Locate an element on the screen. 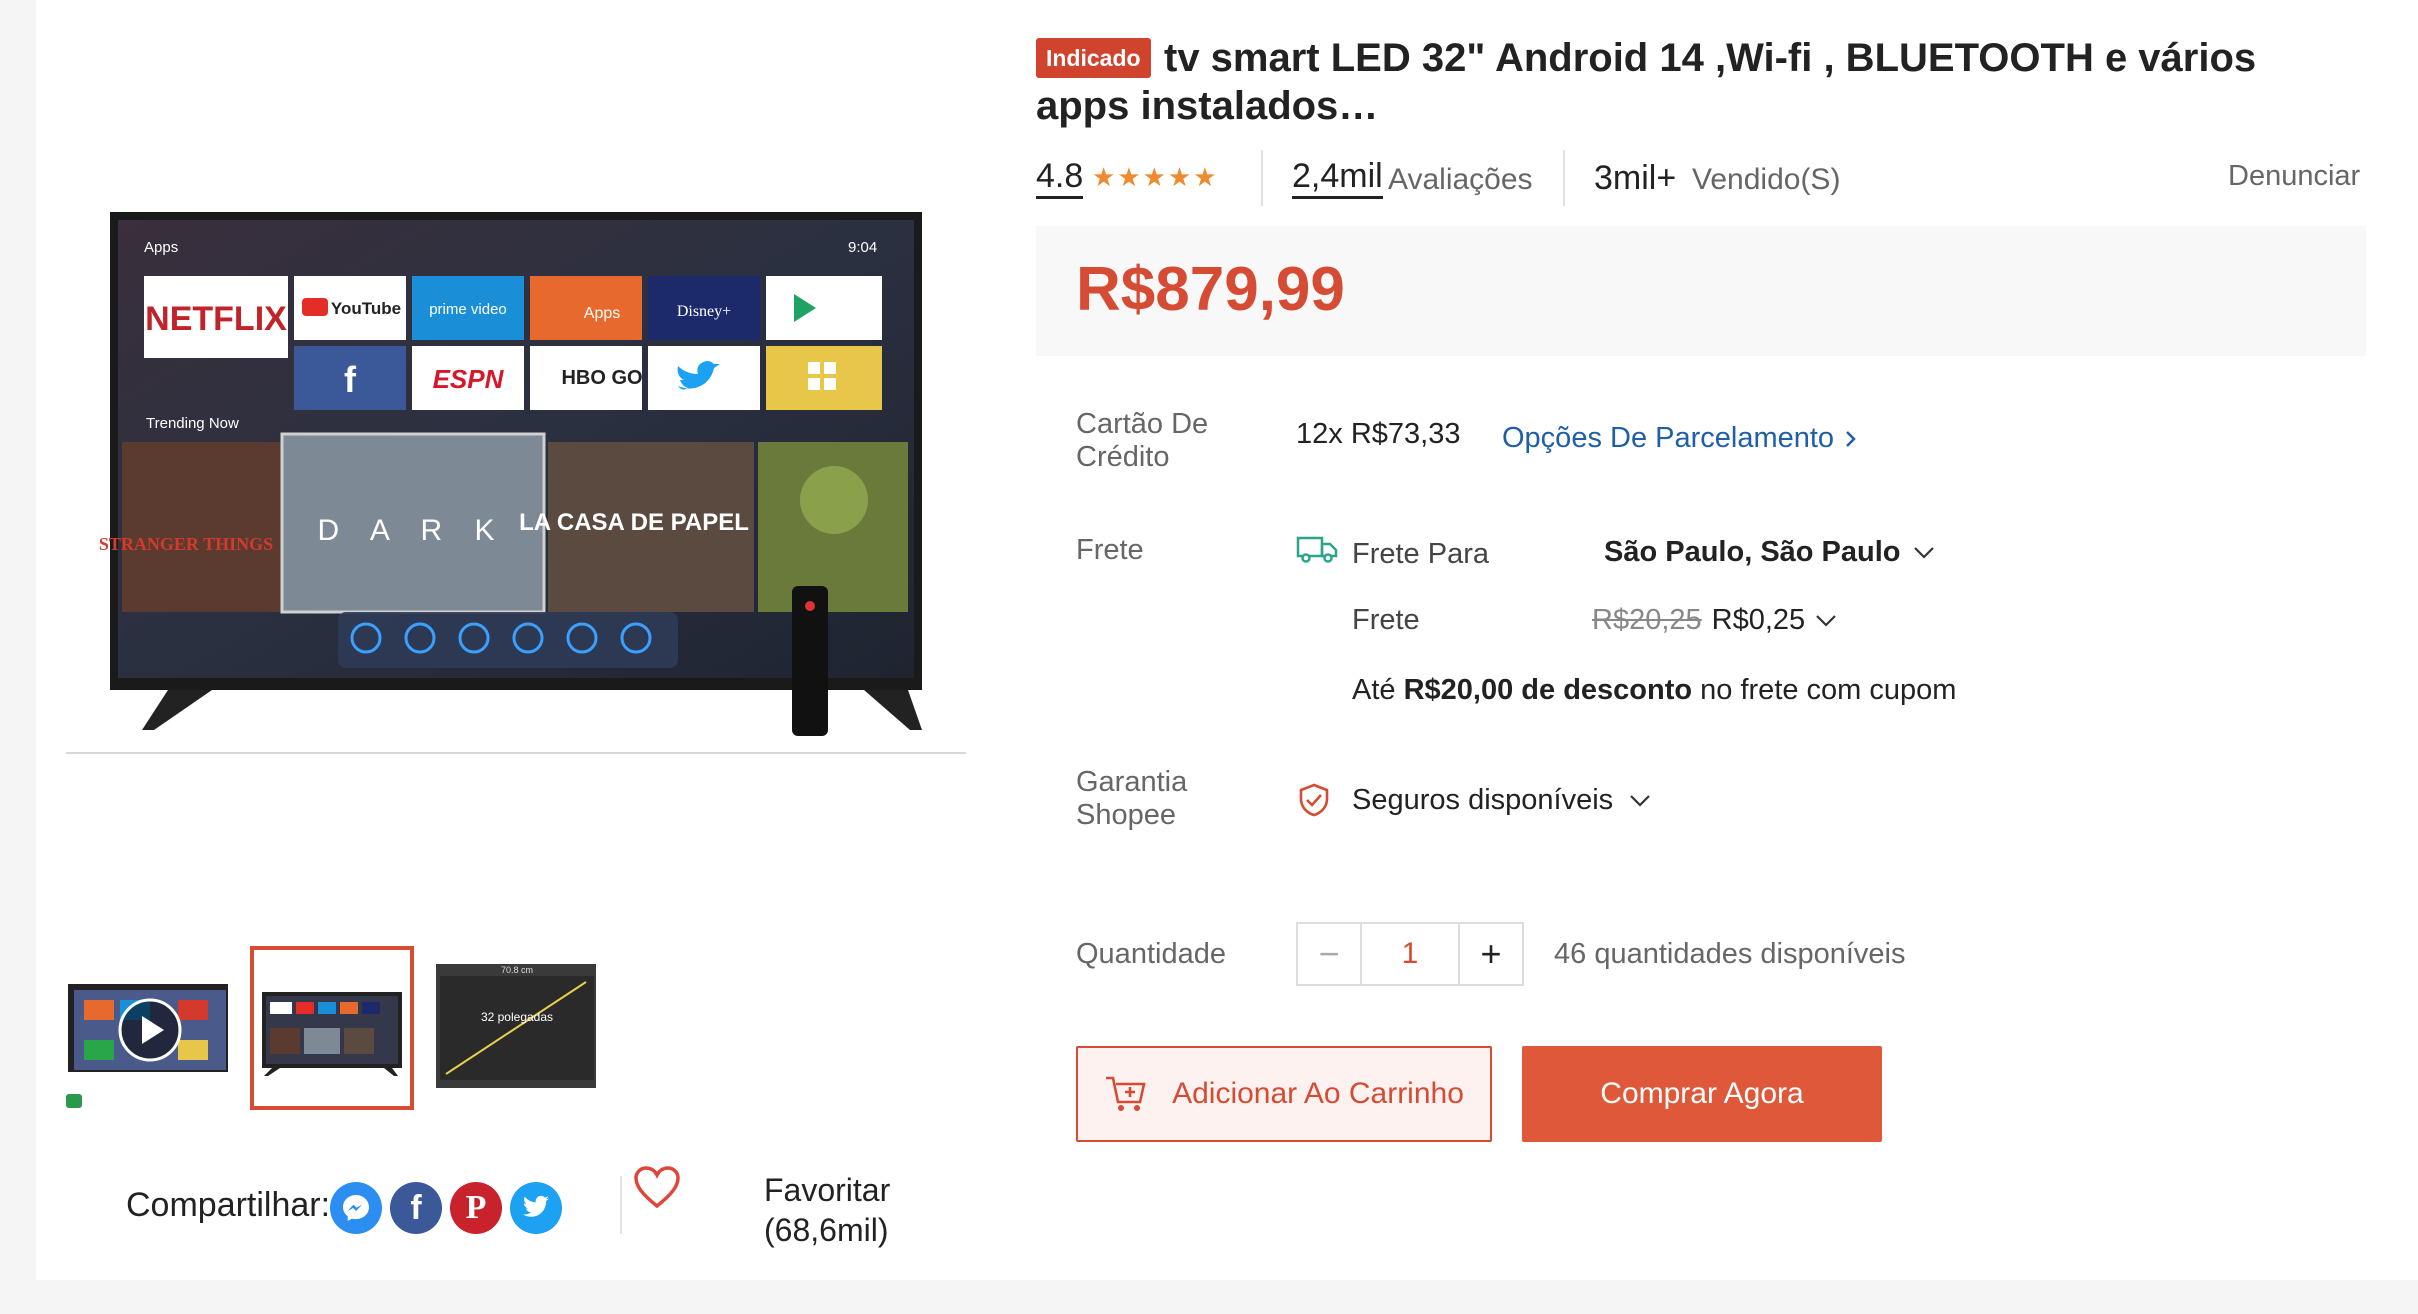  facebook-icon: f is located at coordinates (416, 1208).